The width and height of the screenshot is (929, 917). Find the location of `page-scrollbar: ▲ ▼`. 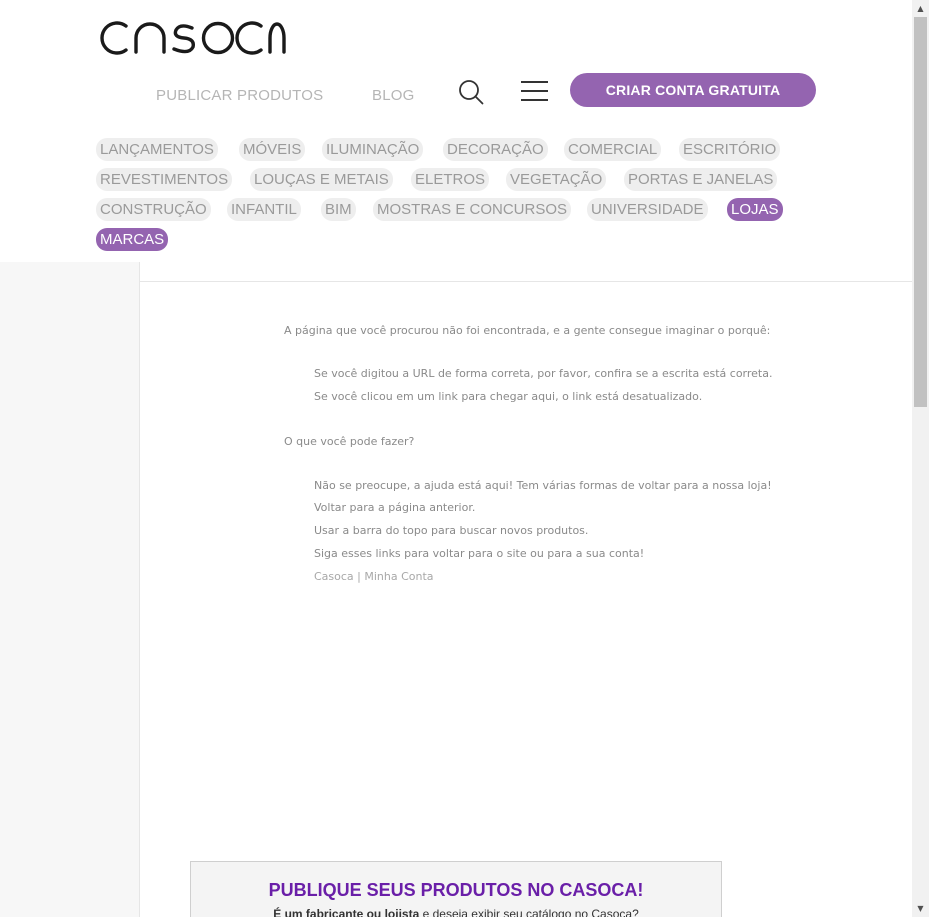

page-scrollbar: ▲ ▼ is located at coordinates (920, 458).